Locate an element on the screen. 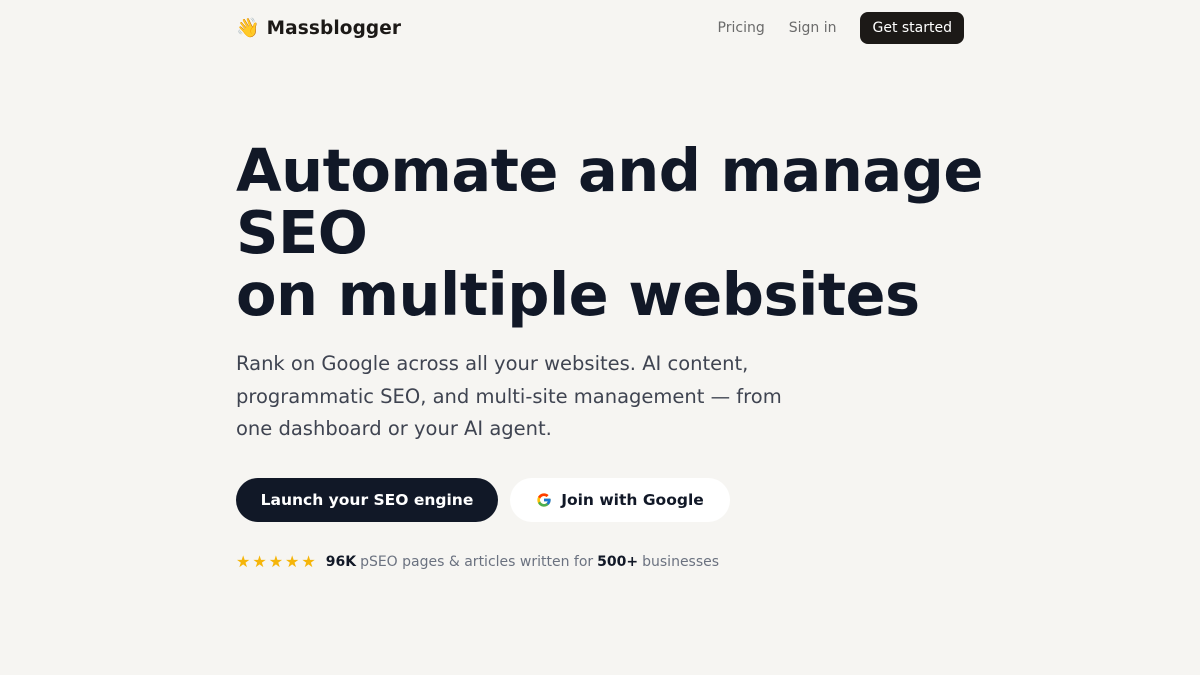  rating-stars: ★ ★ ★ ★ ★ is located at coordinates (276, 562).